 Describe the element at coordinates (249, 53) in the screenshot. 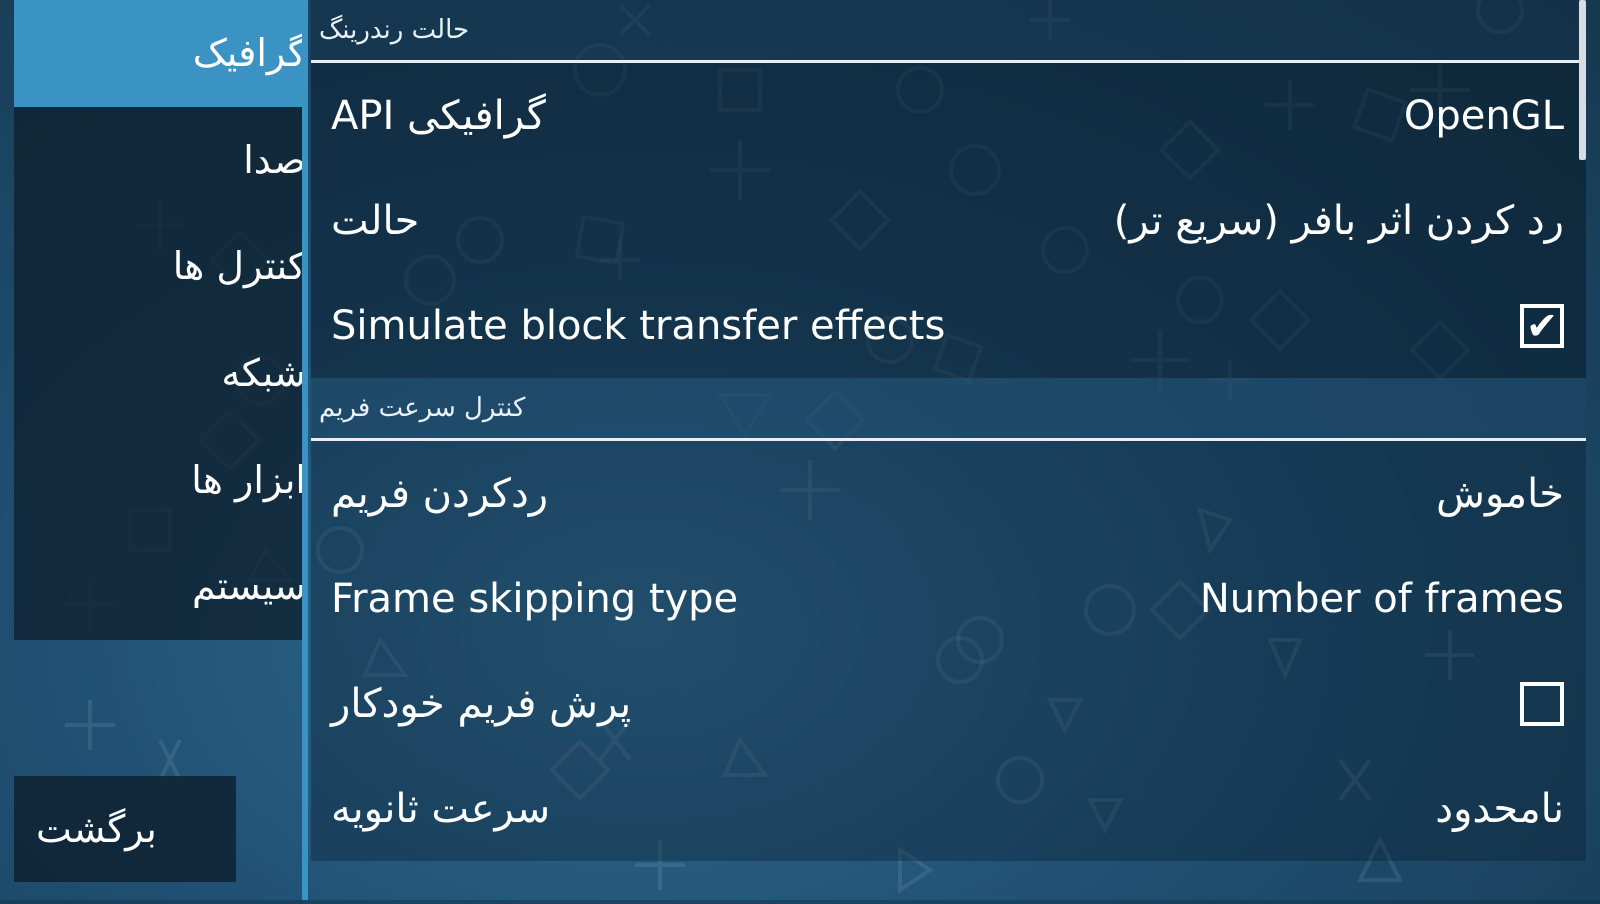

I see `sidebar-item-label: گرافیک` at that location.